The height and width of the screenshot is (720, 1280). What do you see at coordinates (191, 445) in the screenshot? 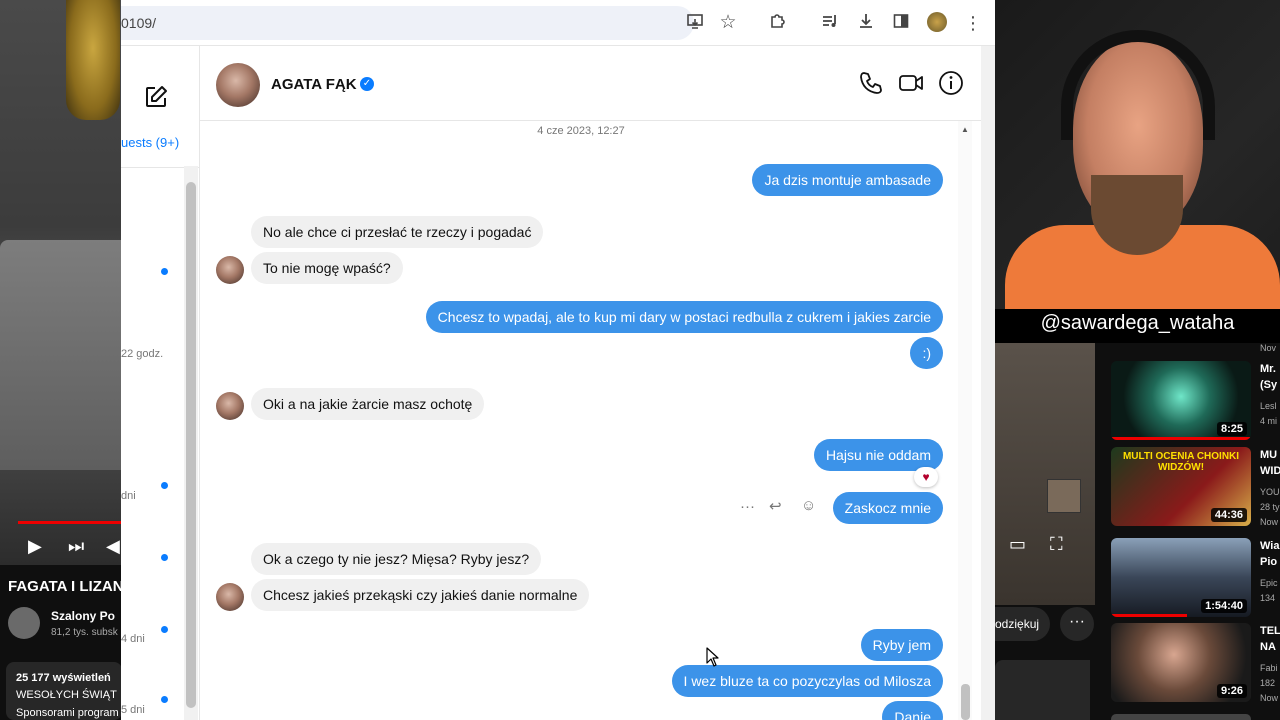
I see `sidebar-scroll-thumb` at bounding box center [191, 445].